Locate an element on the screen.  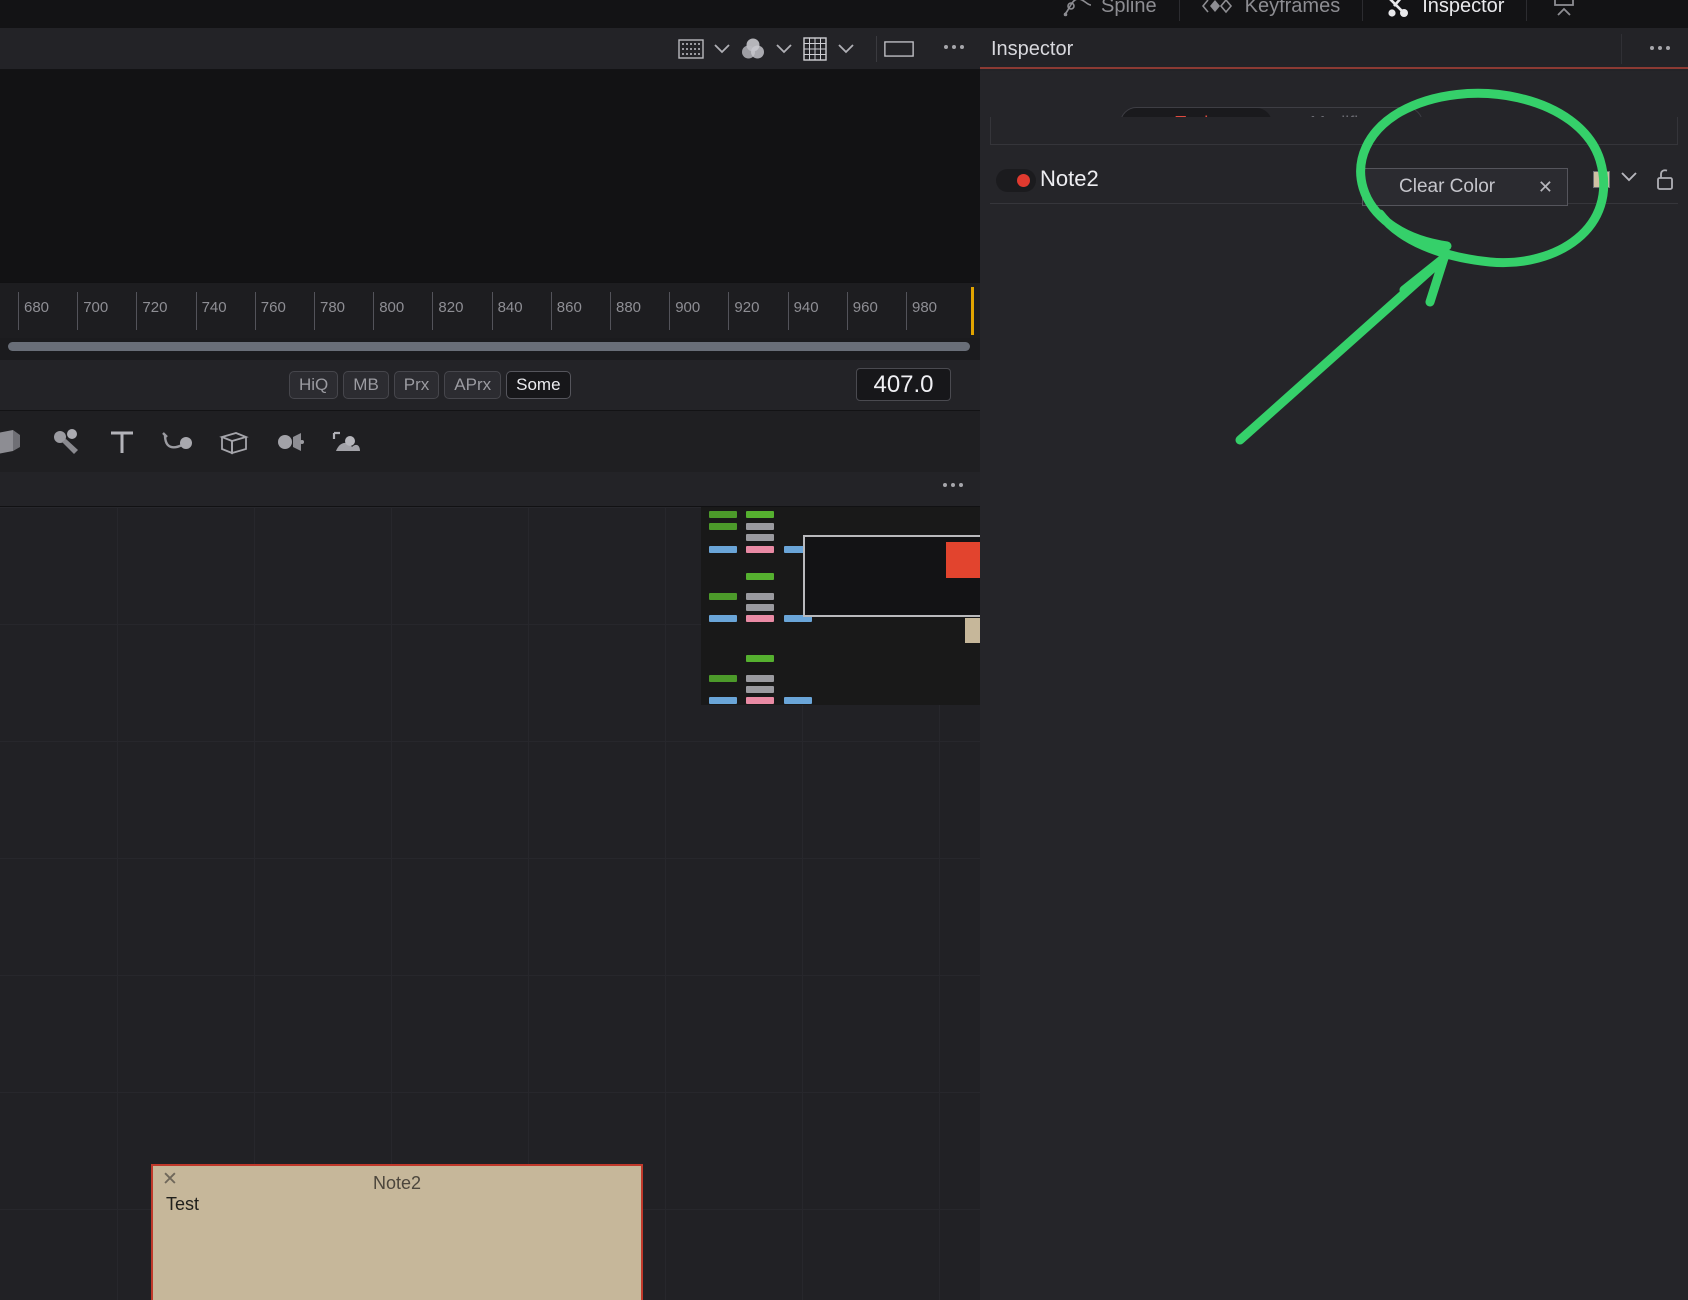
tool-color-swatch is located at coordinates (1601, 179).